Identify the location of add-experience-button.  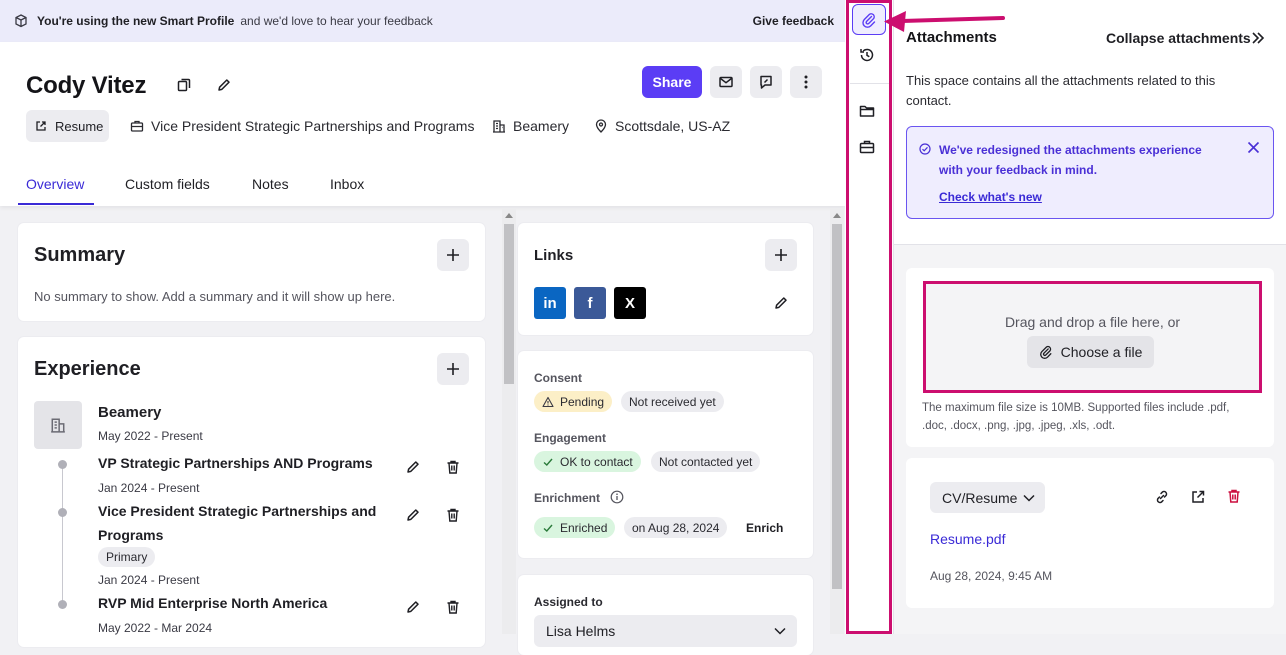
(453, 369).